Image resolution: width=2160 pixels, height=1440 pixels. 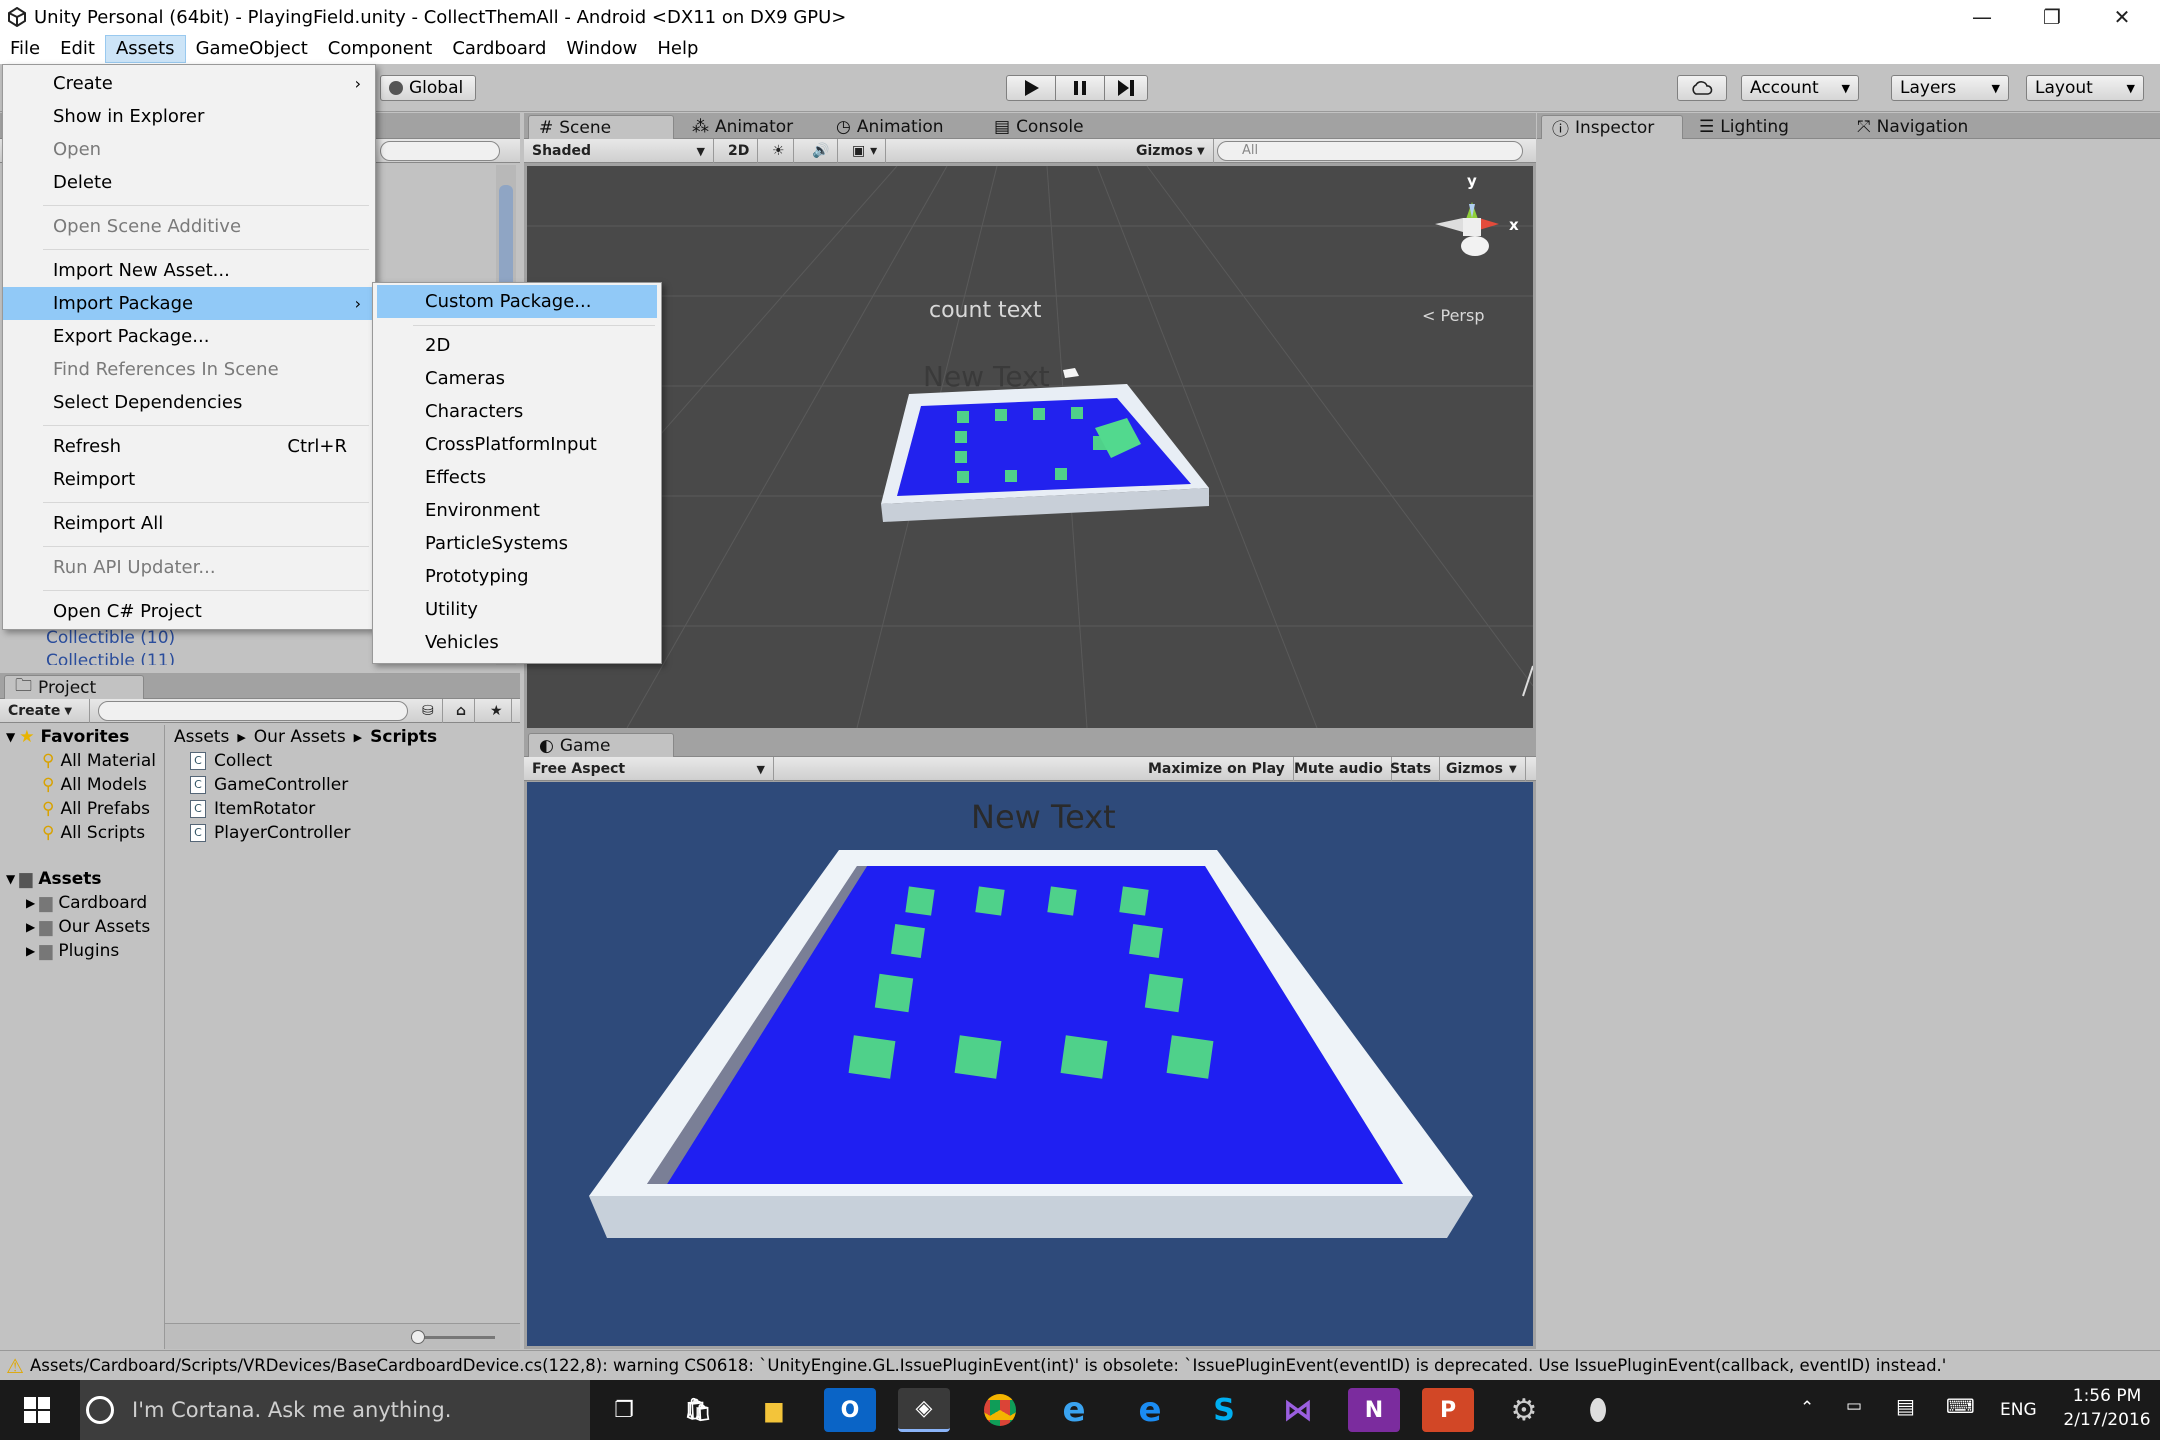 What do you see at coordinates (1411, 769) in the screenshot?
I see `stats-toggle: Stats` at bounding box center [1411, 769].